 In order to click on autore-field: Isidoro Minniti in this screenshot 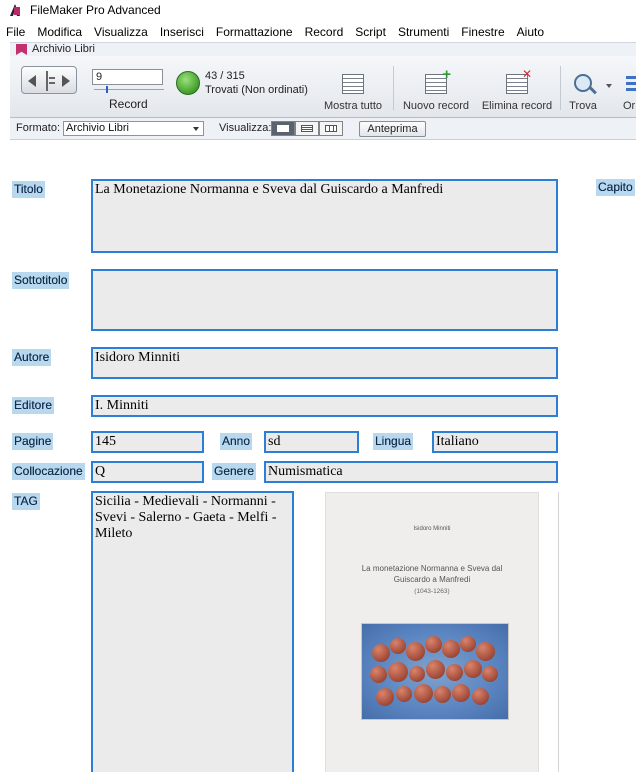, I will do `click(324, 363)`.